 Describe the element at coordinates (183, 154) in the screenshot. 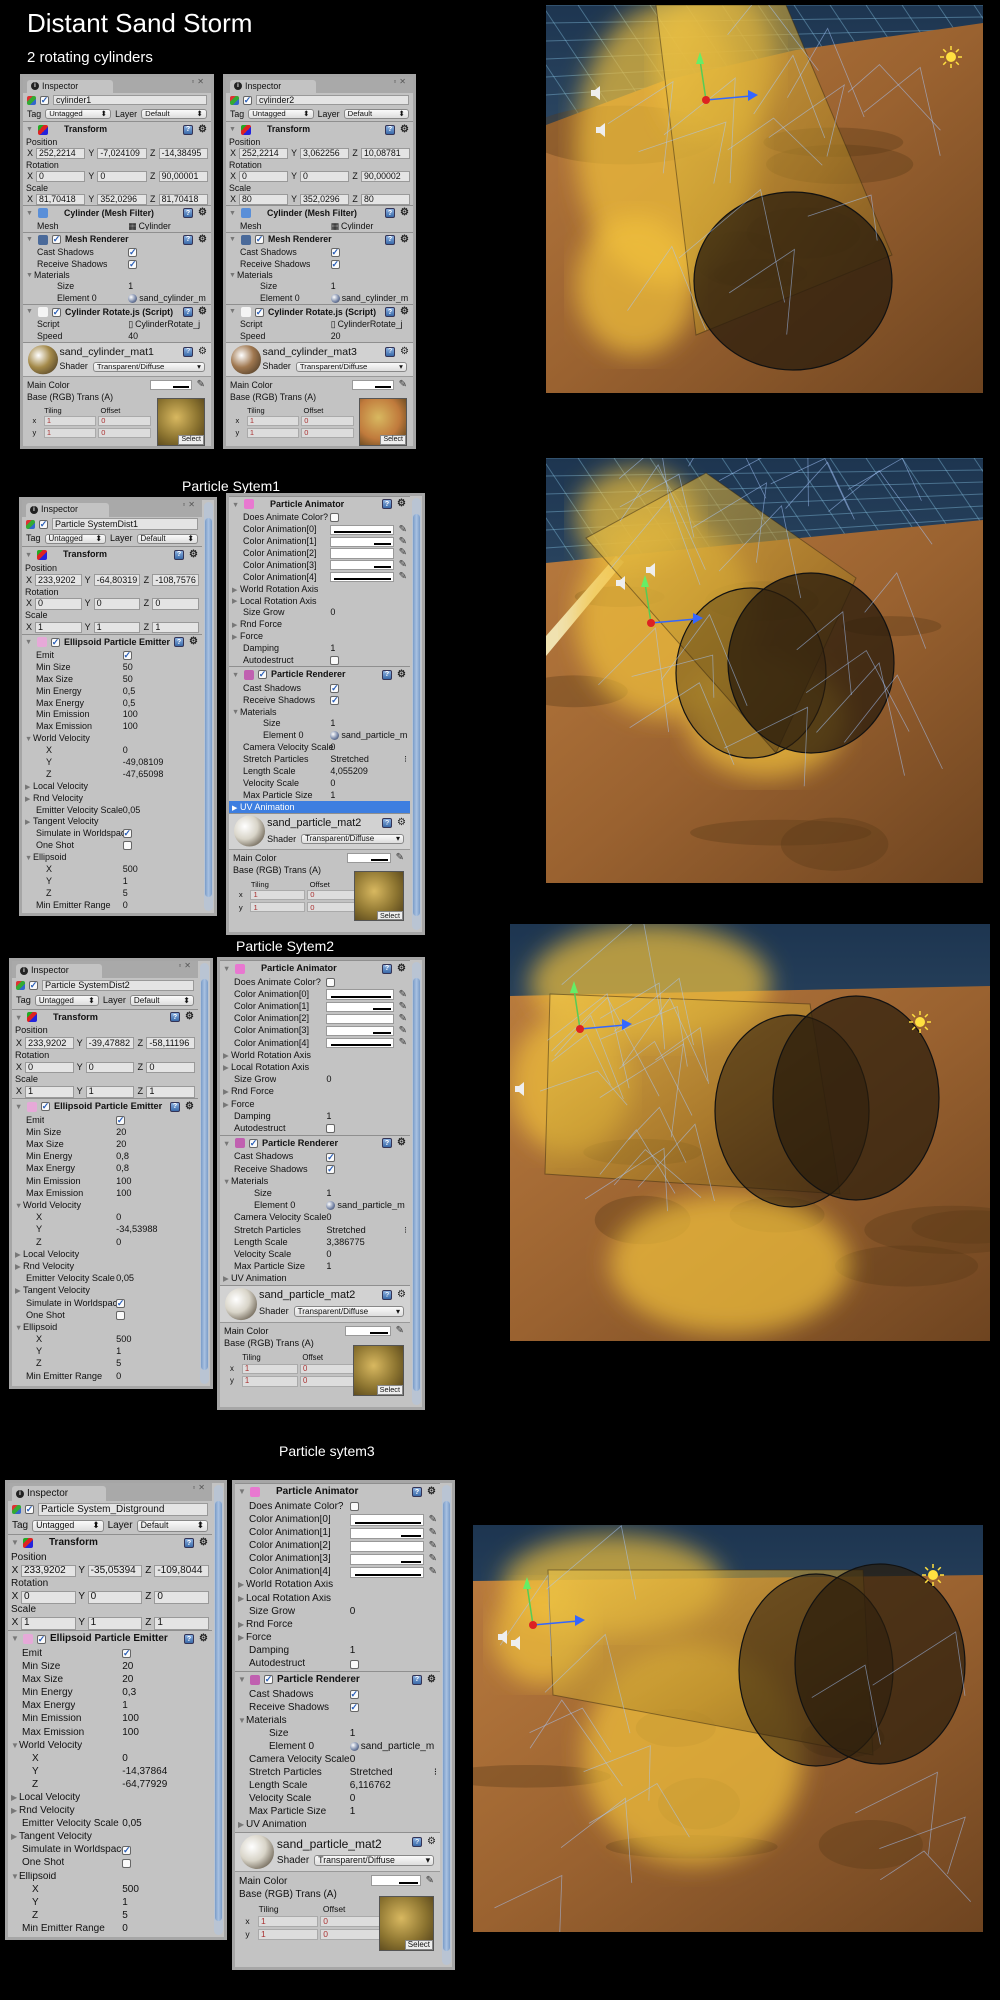

I see `vector-z-input: -14,38495` at that location.